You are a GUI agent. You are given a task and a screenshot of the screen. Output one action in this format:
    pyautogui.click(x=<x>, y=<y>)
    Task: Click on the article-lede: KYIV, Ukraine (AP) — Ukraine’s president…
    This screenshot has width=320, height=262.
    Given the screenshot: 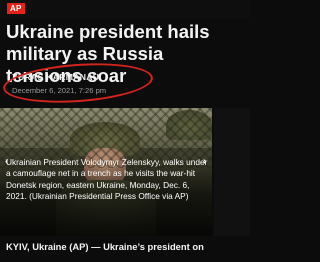 What is the action you would take?
    pyautogui.click(x=105, y=246)
    